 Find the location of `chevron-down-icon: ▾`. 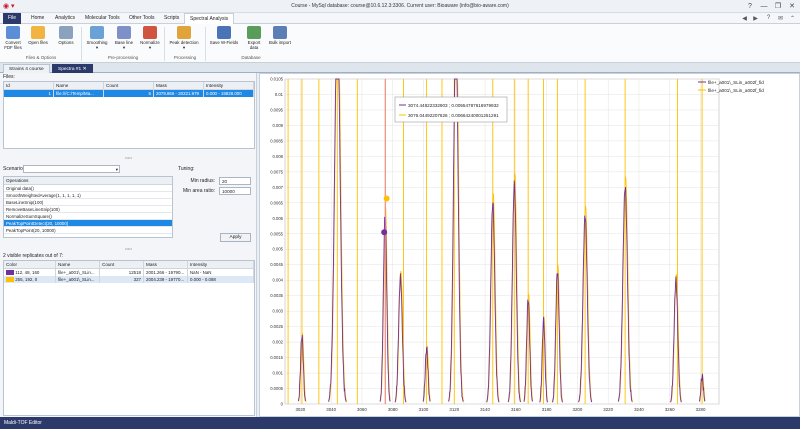

chevron-down-icon: ▾ is located at coordinates (116, 169).